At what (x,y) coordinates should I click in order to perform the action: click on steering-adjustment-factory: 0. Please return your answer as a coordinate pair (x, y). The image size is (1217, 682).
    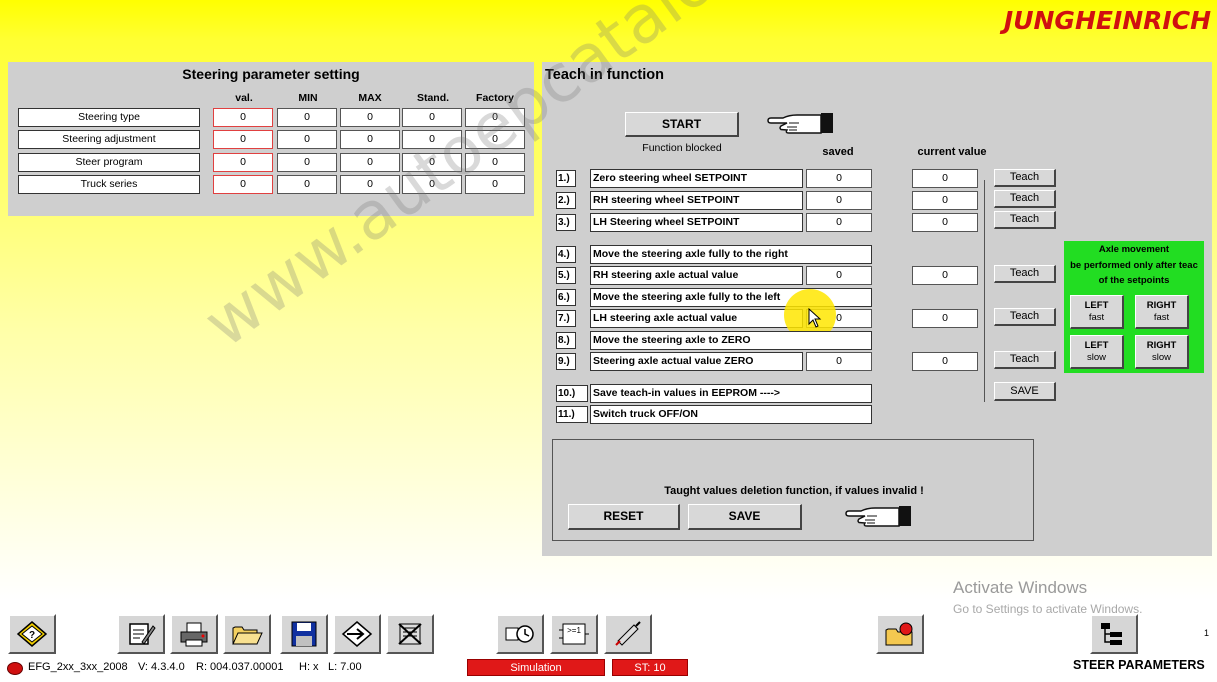
    Looking at the image, I should click on (495, 139).